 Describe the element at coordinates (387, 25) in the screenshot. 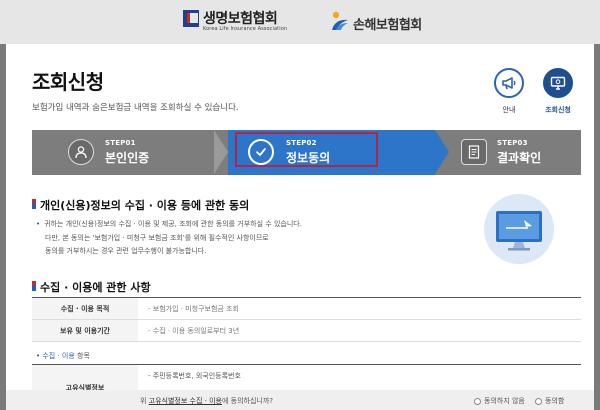

I see `nonlife-insurance-name: 손해보험협회` at that location.